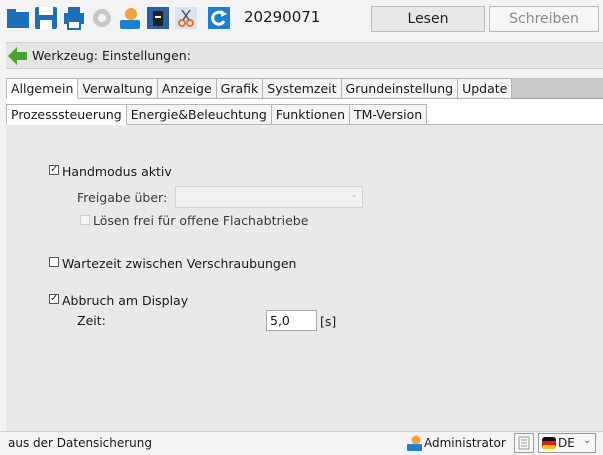 This screenshot has height=455, width=603. Describe the element at coordinates (549, 444) in the screenshot. I see `flag-icon` at that location.